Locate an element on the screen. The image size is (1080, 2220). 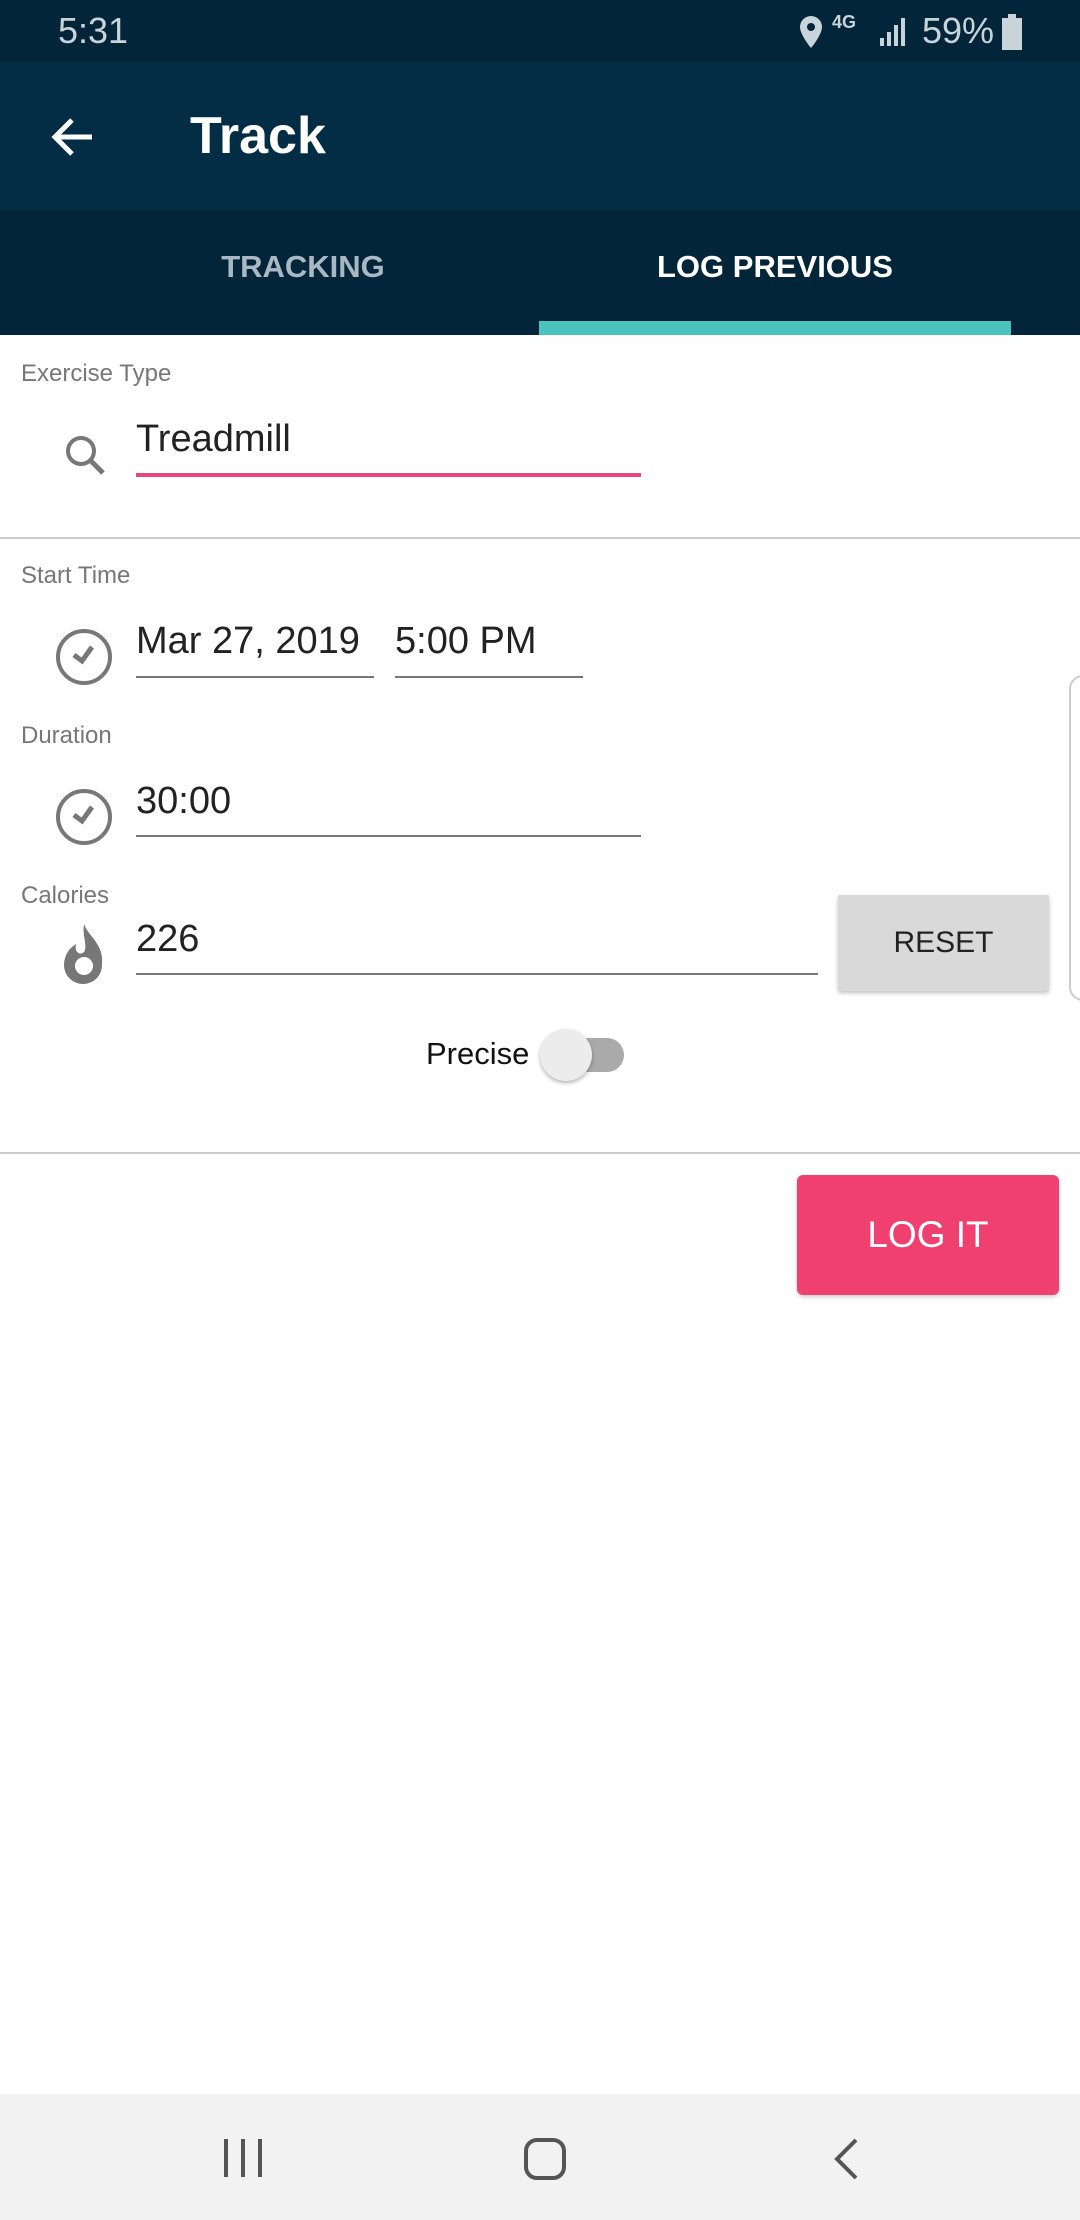
tab-bar: TRACKING LOG PREVIOUS is located at coordinates (540, 272).